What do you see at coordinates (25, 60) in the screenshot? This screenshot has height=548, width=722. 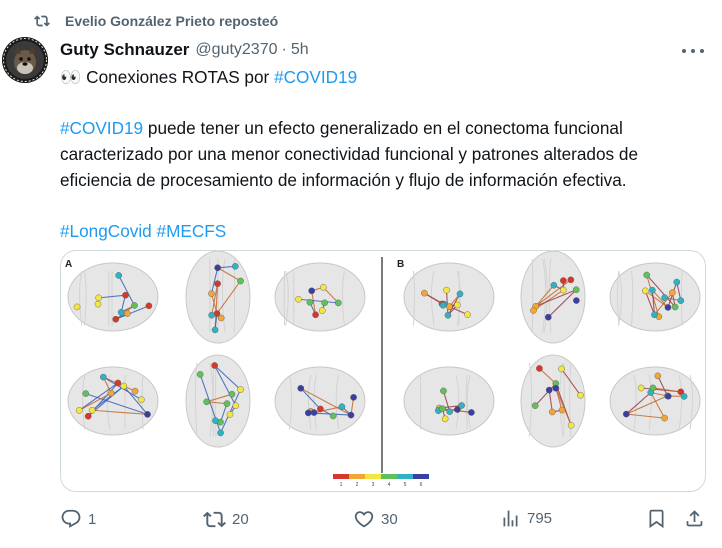 I see `avatar` at bounding box center [25, 60].